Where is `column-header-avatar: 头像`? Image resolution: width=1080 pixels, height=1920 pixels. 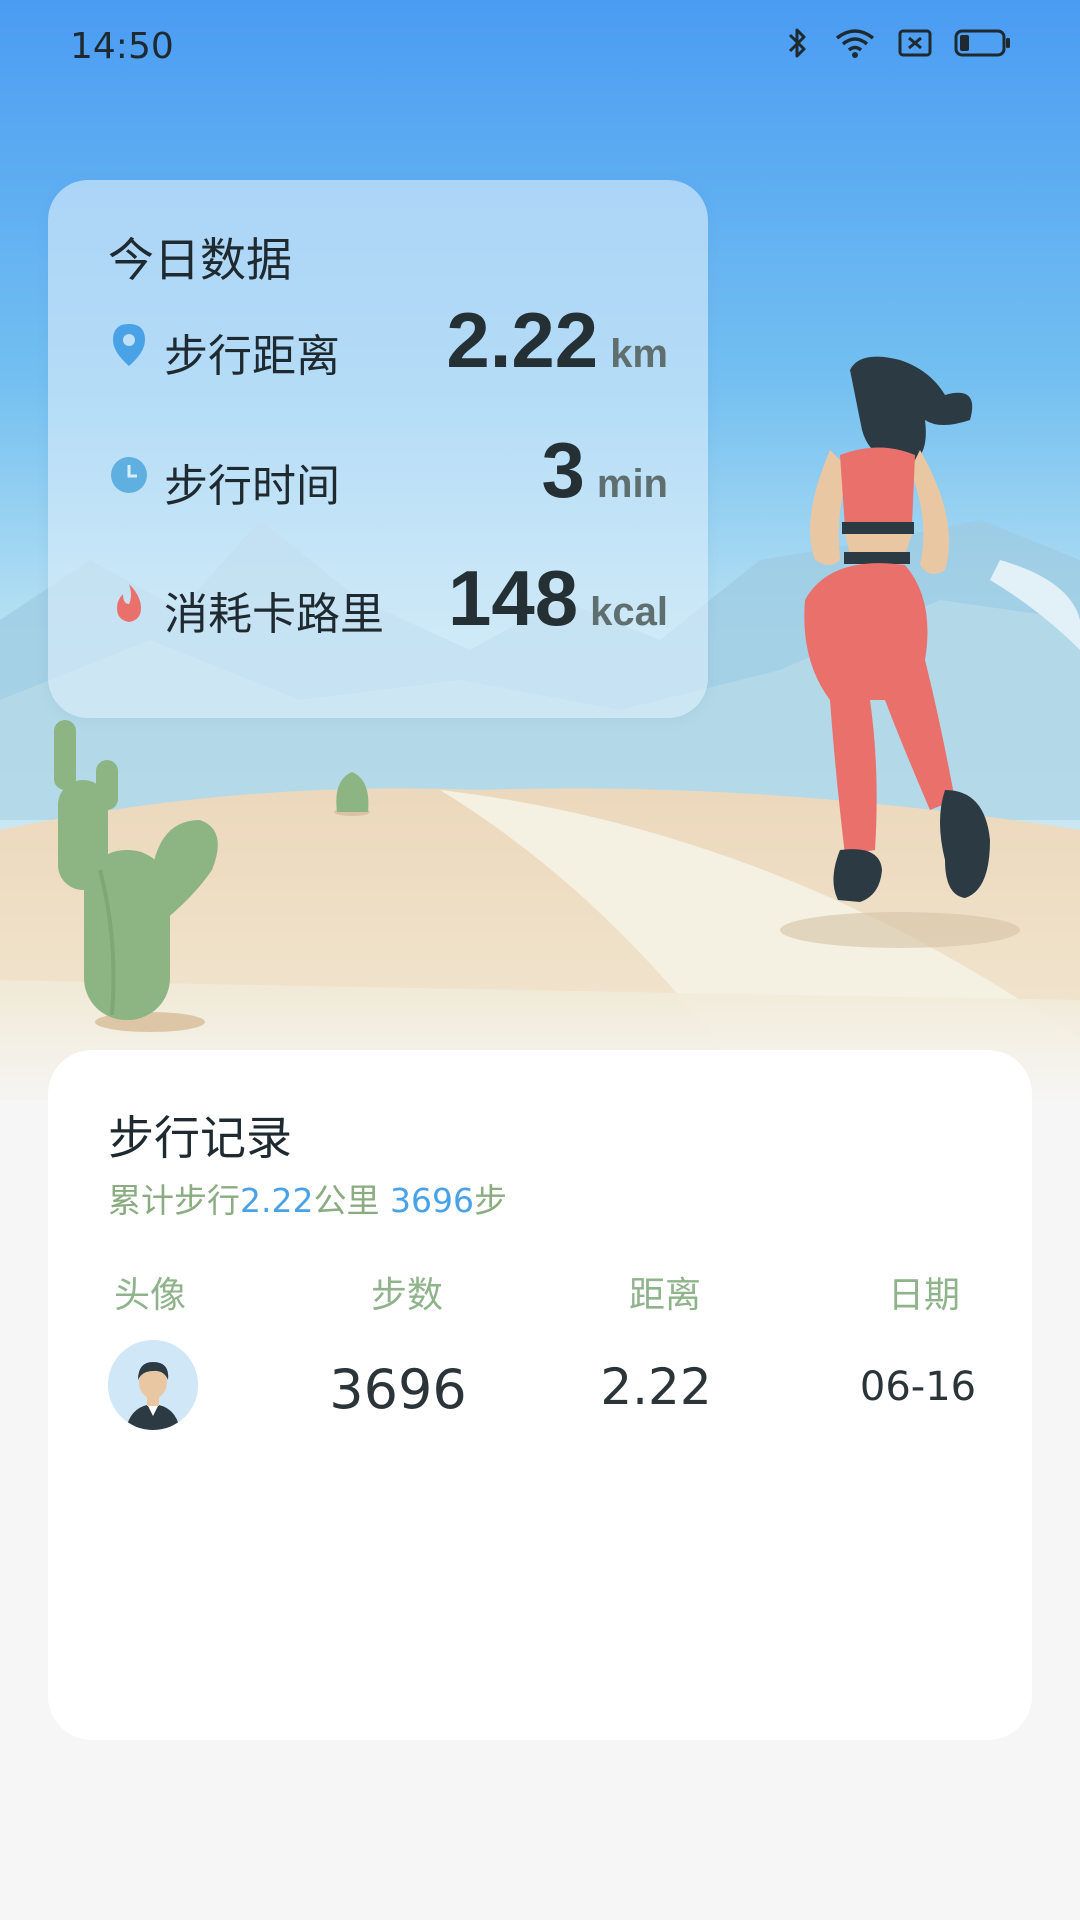 column-header-avatar: 头像 is located at coordinates (150, 1295).